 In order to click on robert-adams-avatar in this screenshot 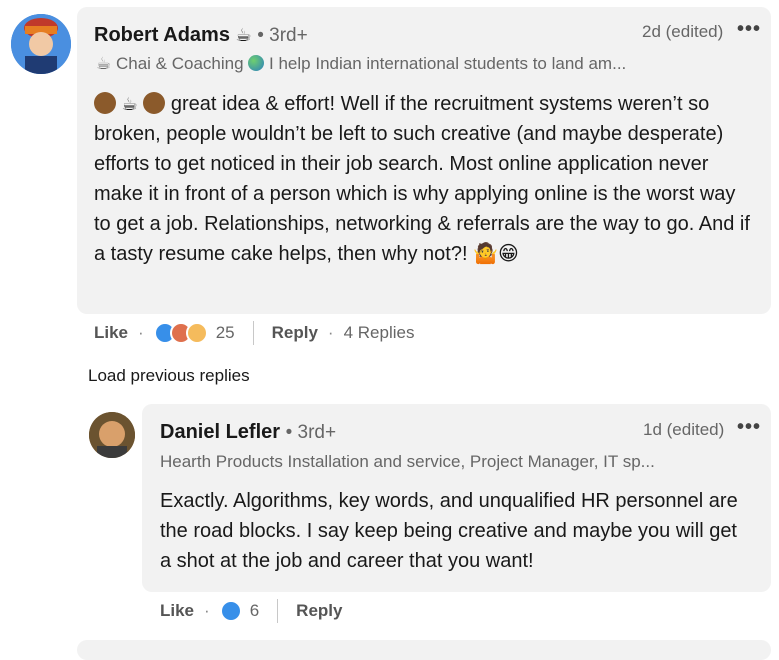, I will do `click(41, 44)`.